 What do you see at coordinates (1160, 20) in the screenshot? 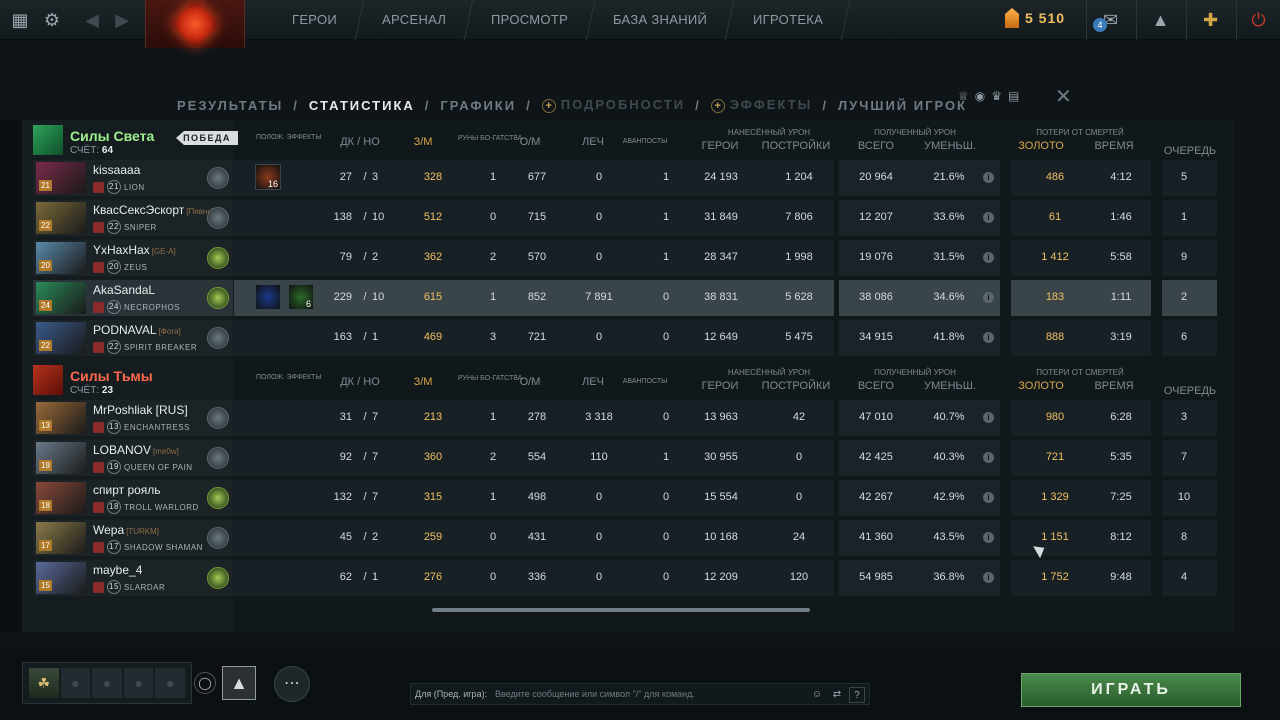
I see `inventory-button: ▲` at bounding box center [1160, 20].